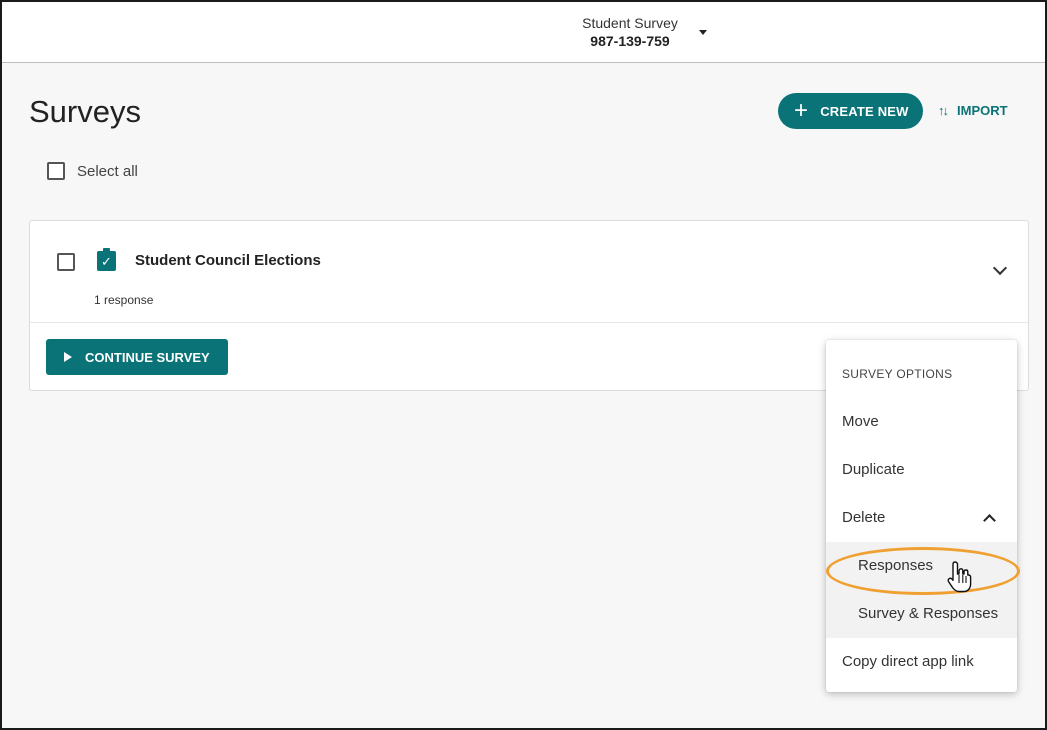 This screenshot has width=1047, height=730. Describe the element at coordinates (630, 23) in the screenshot. I see `project-name: Student Survey` at that location.